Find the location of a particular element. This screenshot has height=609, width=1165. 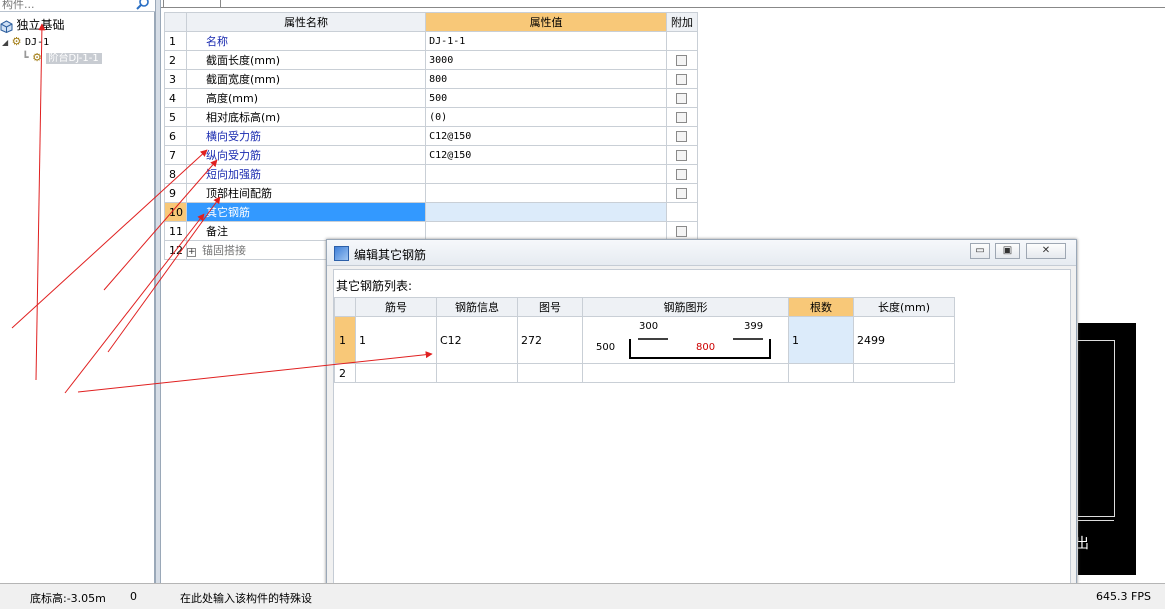

bar-info-cell is located at coordinates (477, 373).